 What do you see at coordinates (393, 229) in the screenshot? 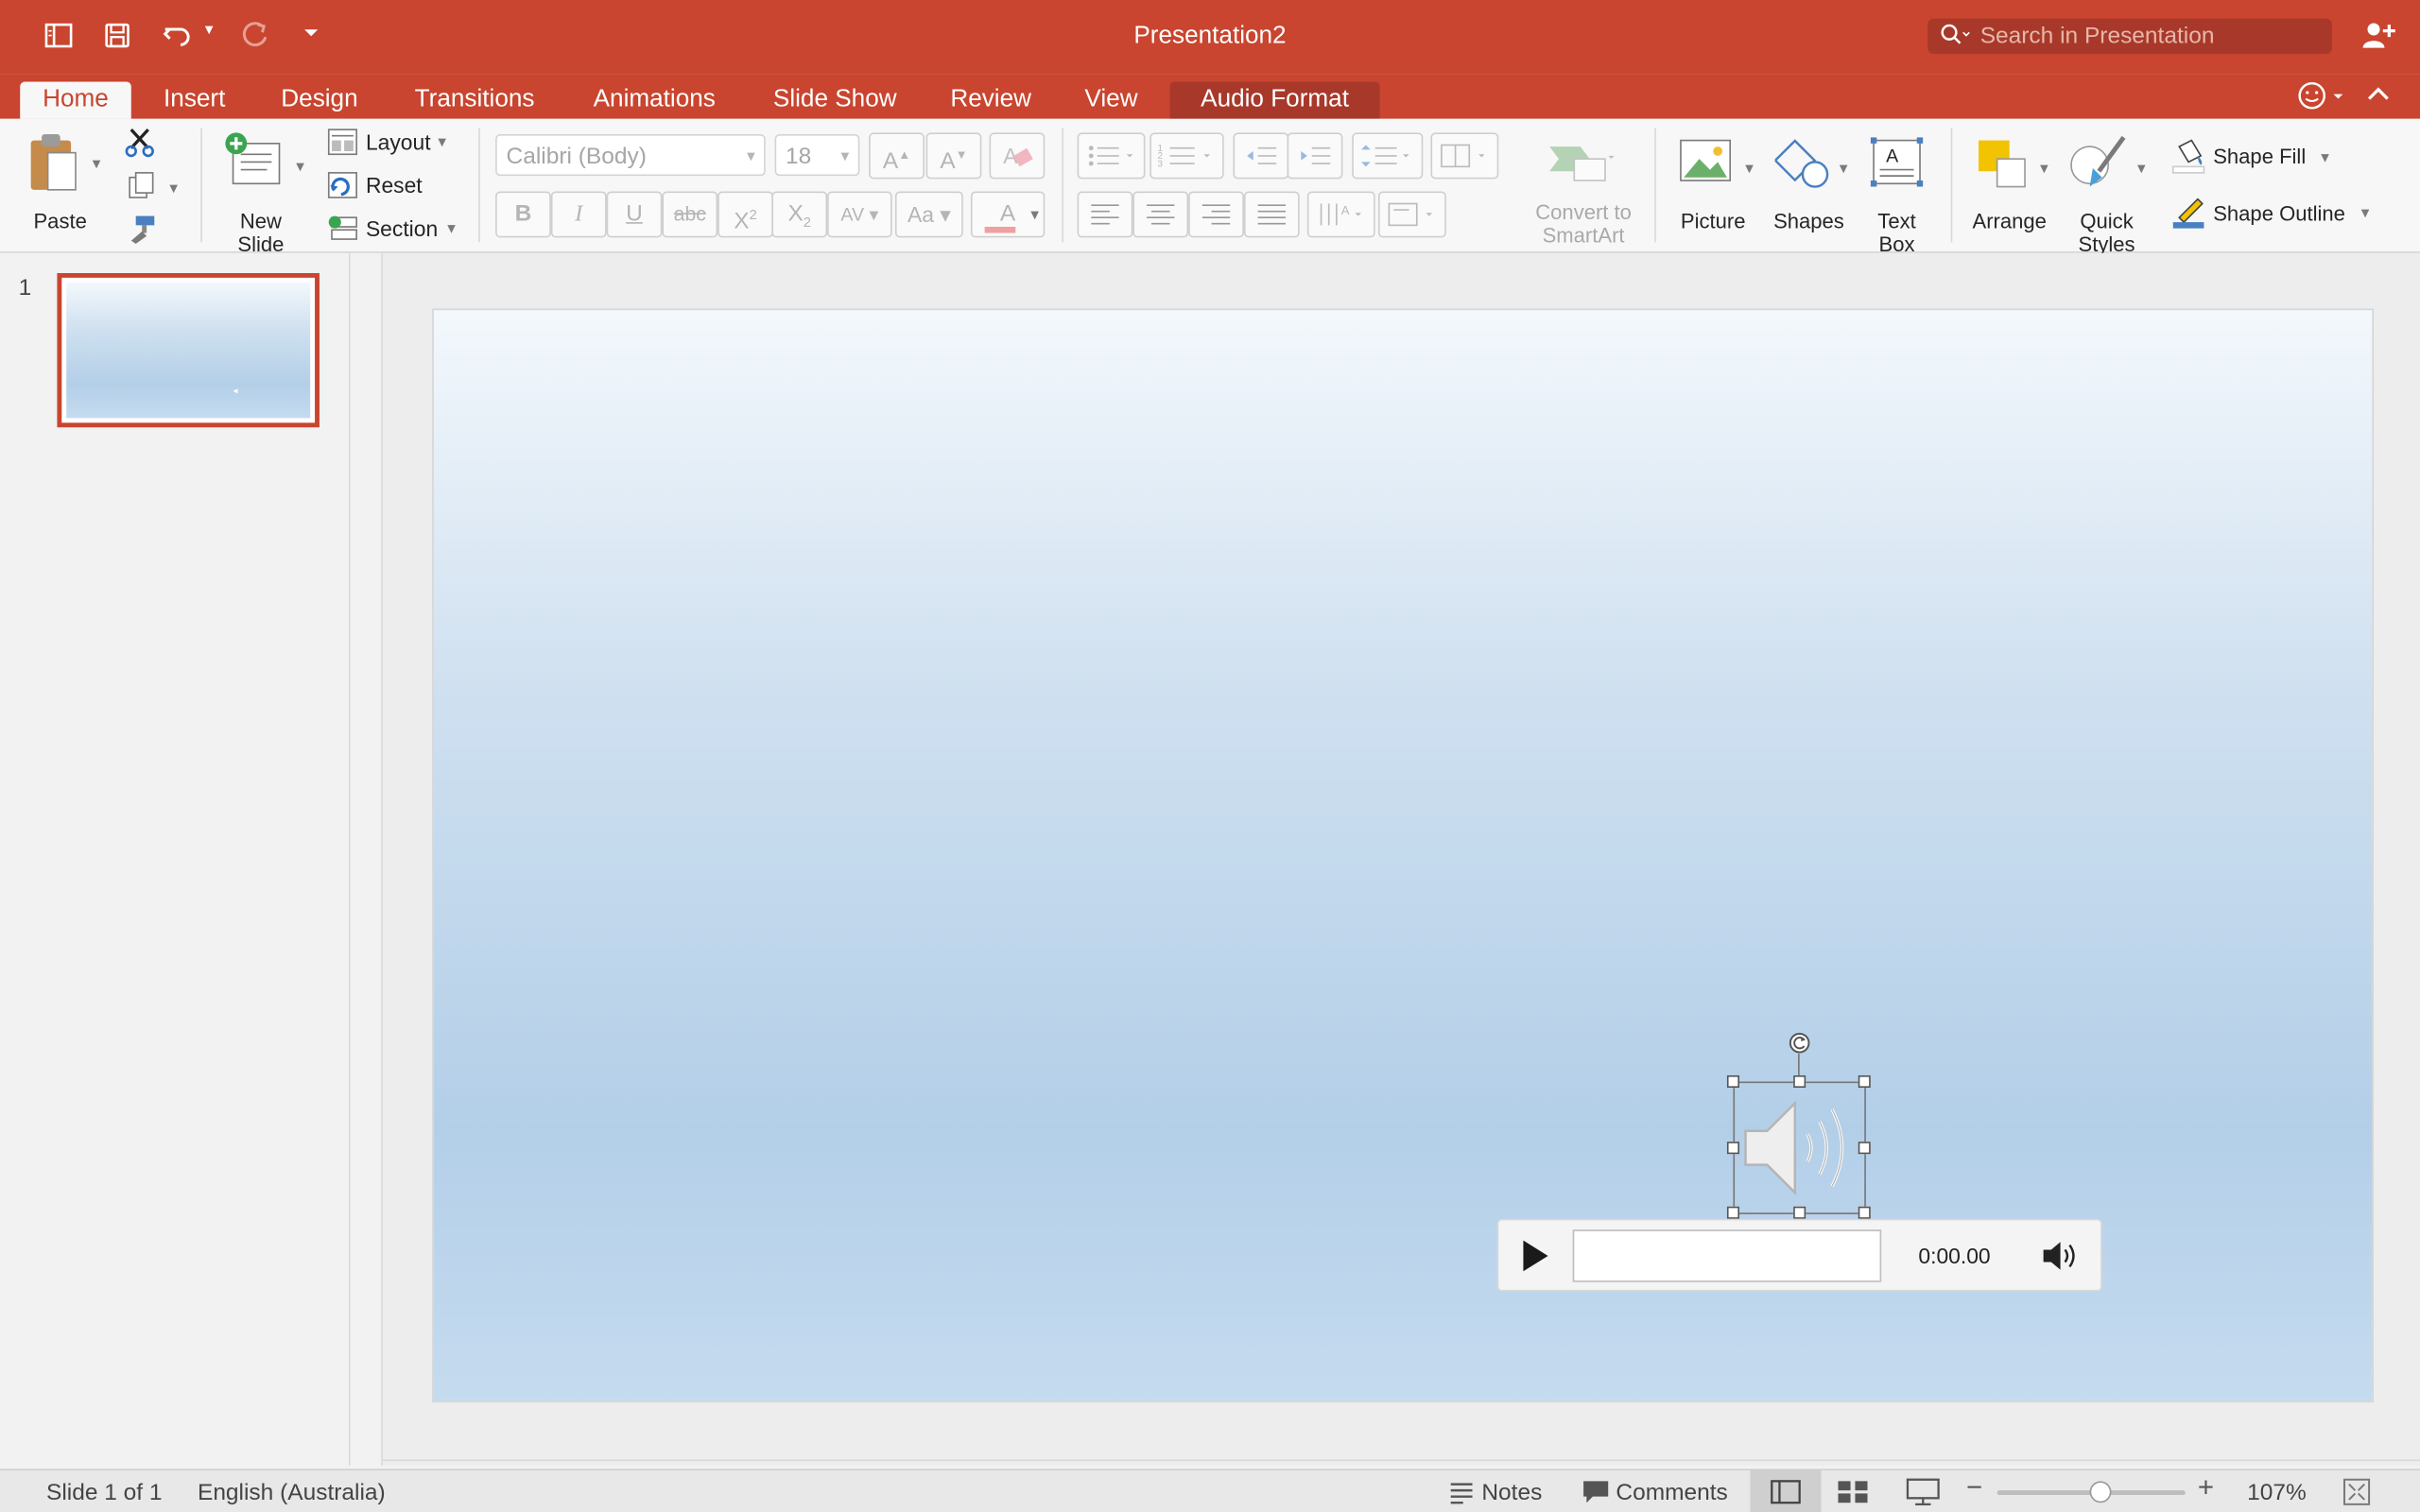
I see `section-button: Section ▼` at bounding box center [393, 229].